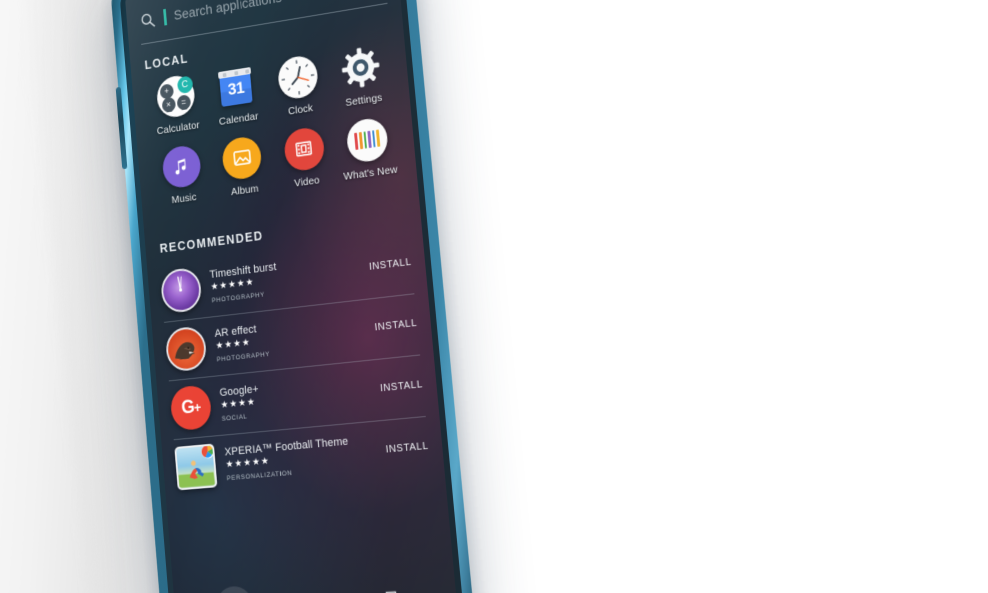 The width and height of the screenshot is (988, 593). What do you see at coordinates (304, 149) in the screenshot?
I see `film-strip-icon` at bounding box center [304, 149].